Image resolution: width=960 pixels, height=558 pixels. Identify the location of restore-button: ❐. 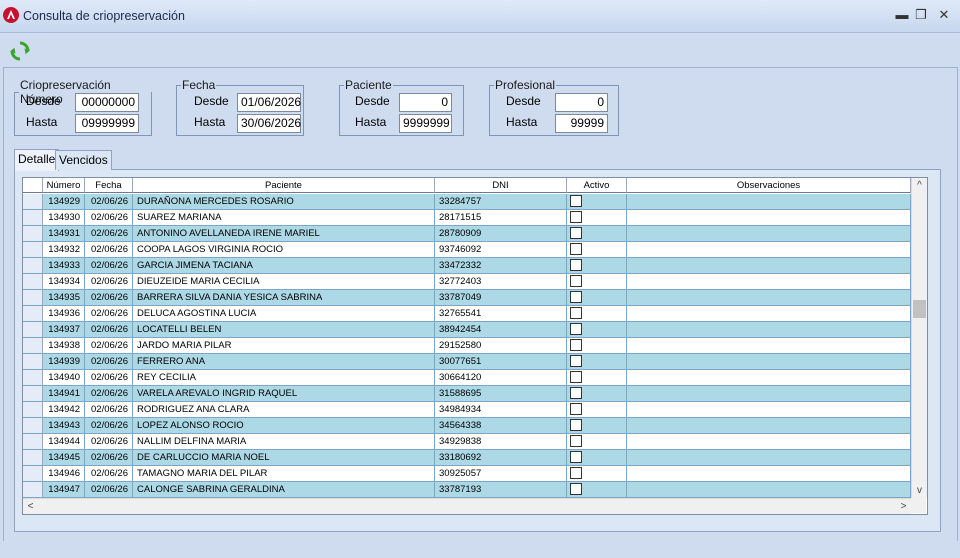
(921, 15).